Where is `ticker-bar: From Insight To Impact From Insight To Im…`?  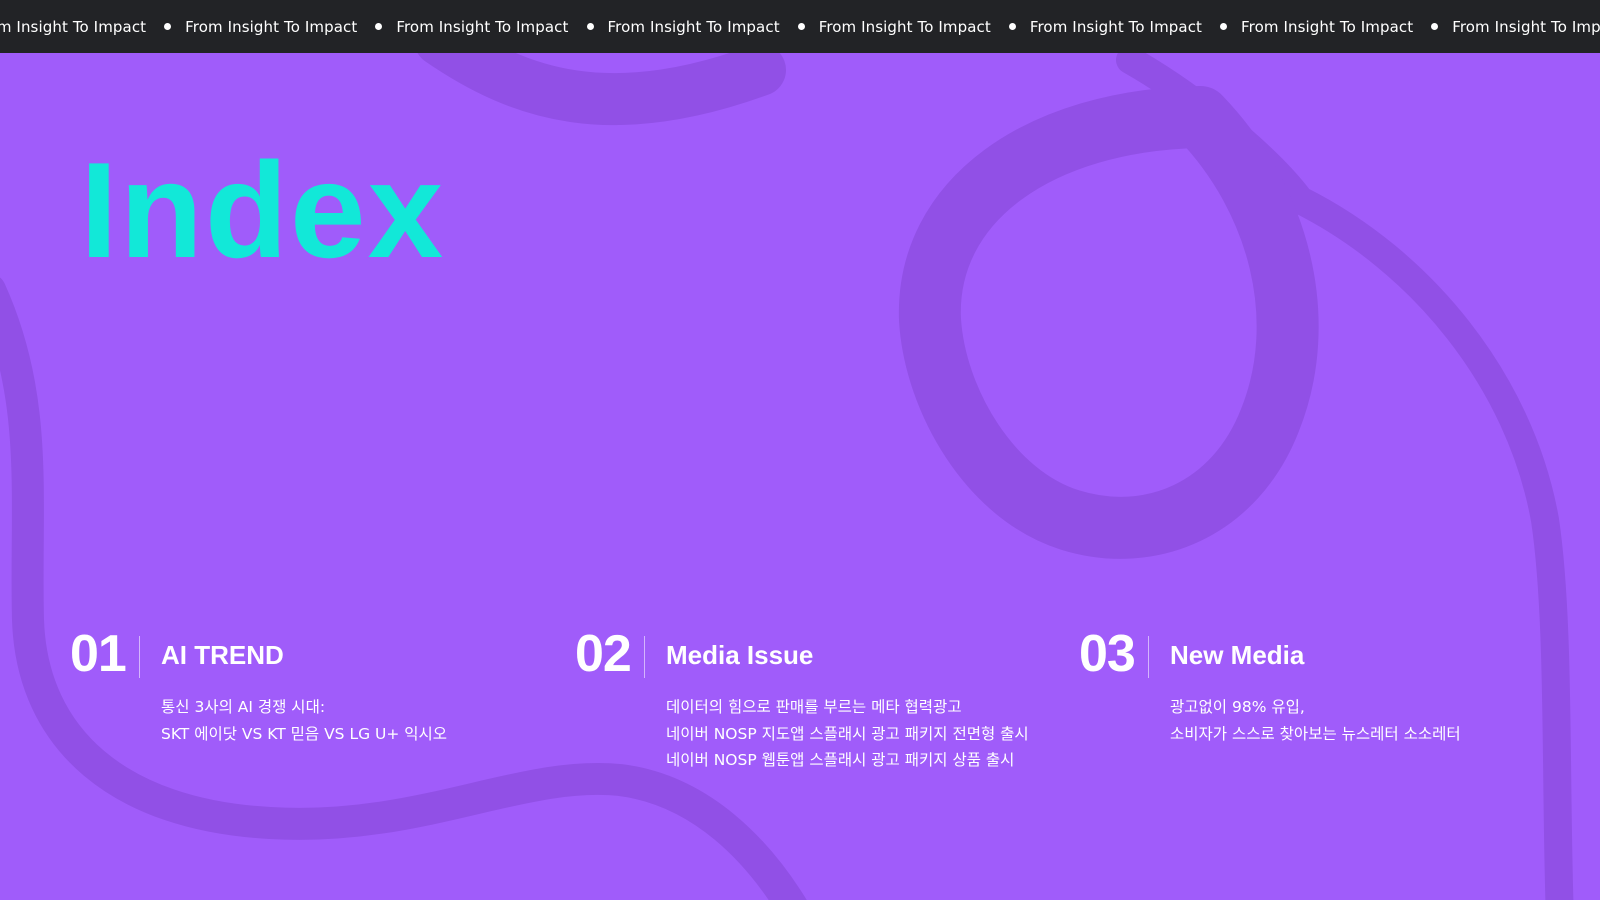
ticker-bar: From Insight To Impact From Insight To Im… is located at coordinates (800, 26).